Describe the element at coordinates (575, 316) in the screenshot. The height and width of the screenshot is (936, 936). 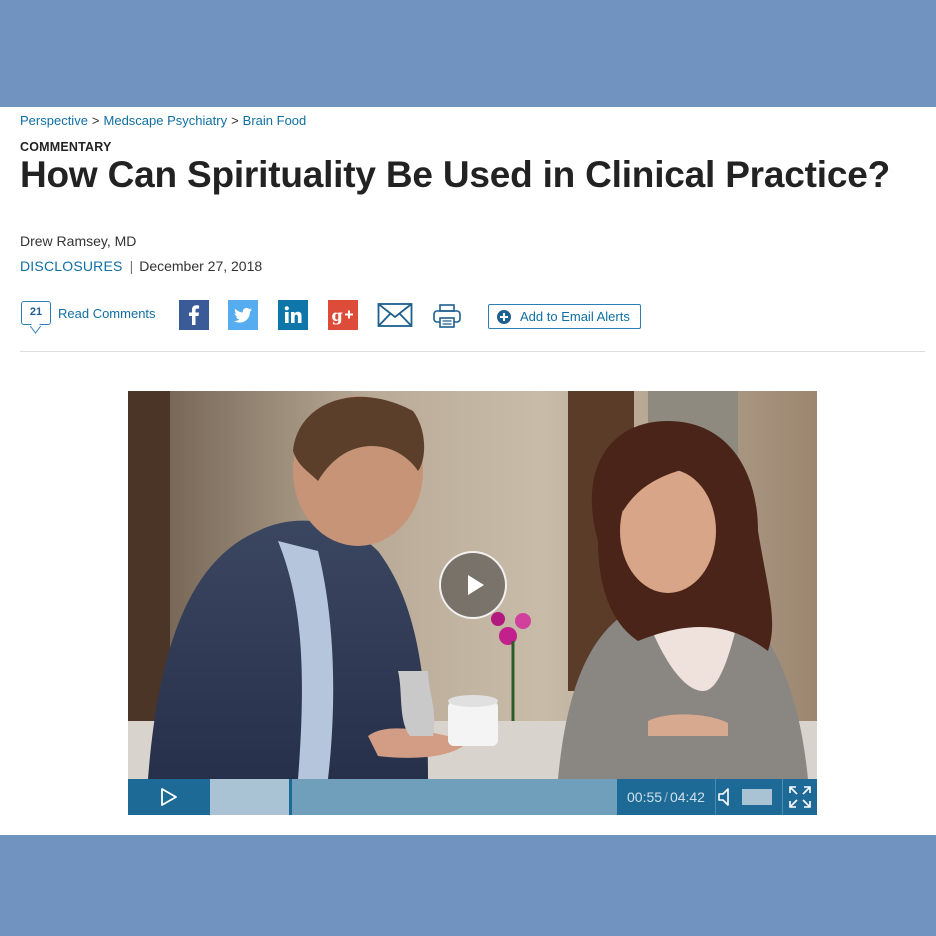
I see `add-to-email-alerts-label: Add to Email Alerts` at that location.